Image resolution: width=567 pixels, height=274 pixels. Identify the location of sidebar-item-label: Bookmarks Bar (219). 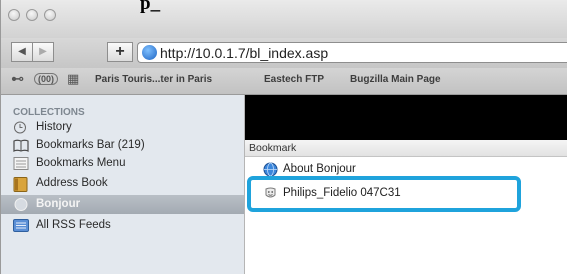
(90, 145).